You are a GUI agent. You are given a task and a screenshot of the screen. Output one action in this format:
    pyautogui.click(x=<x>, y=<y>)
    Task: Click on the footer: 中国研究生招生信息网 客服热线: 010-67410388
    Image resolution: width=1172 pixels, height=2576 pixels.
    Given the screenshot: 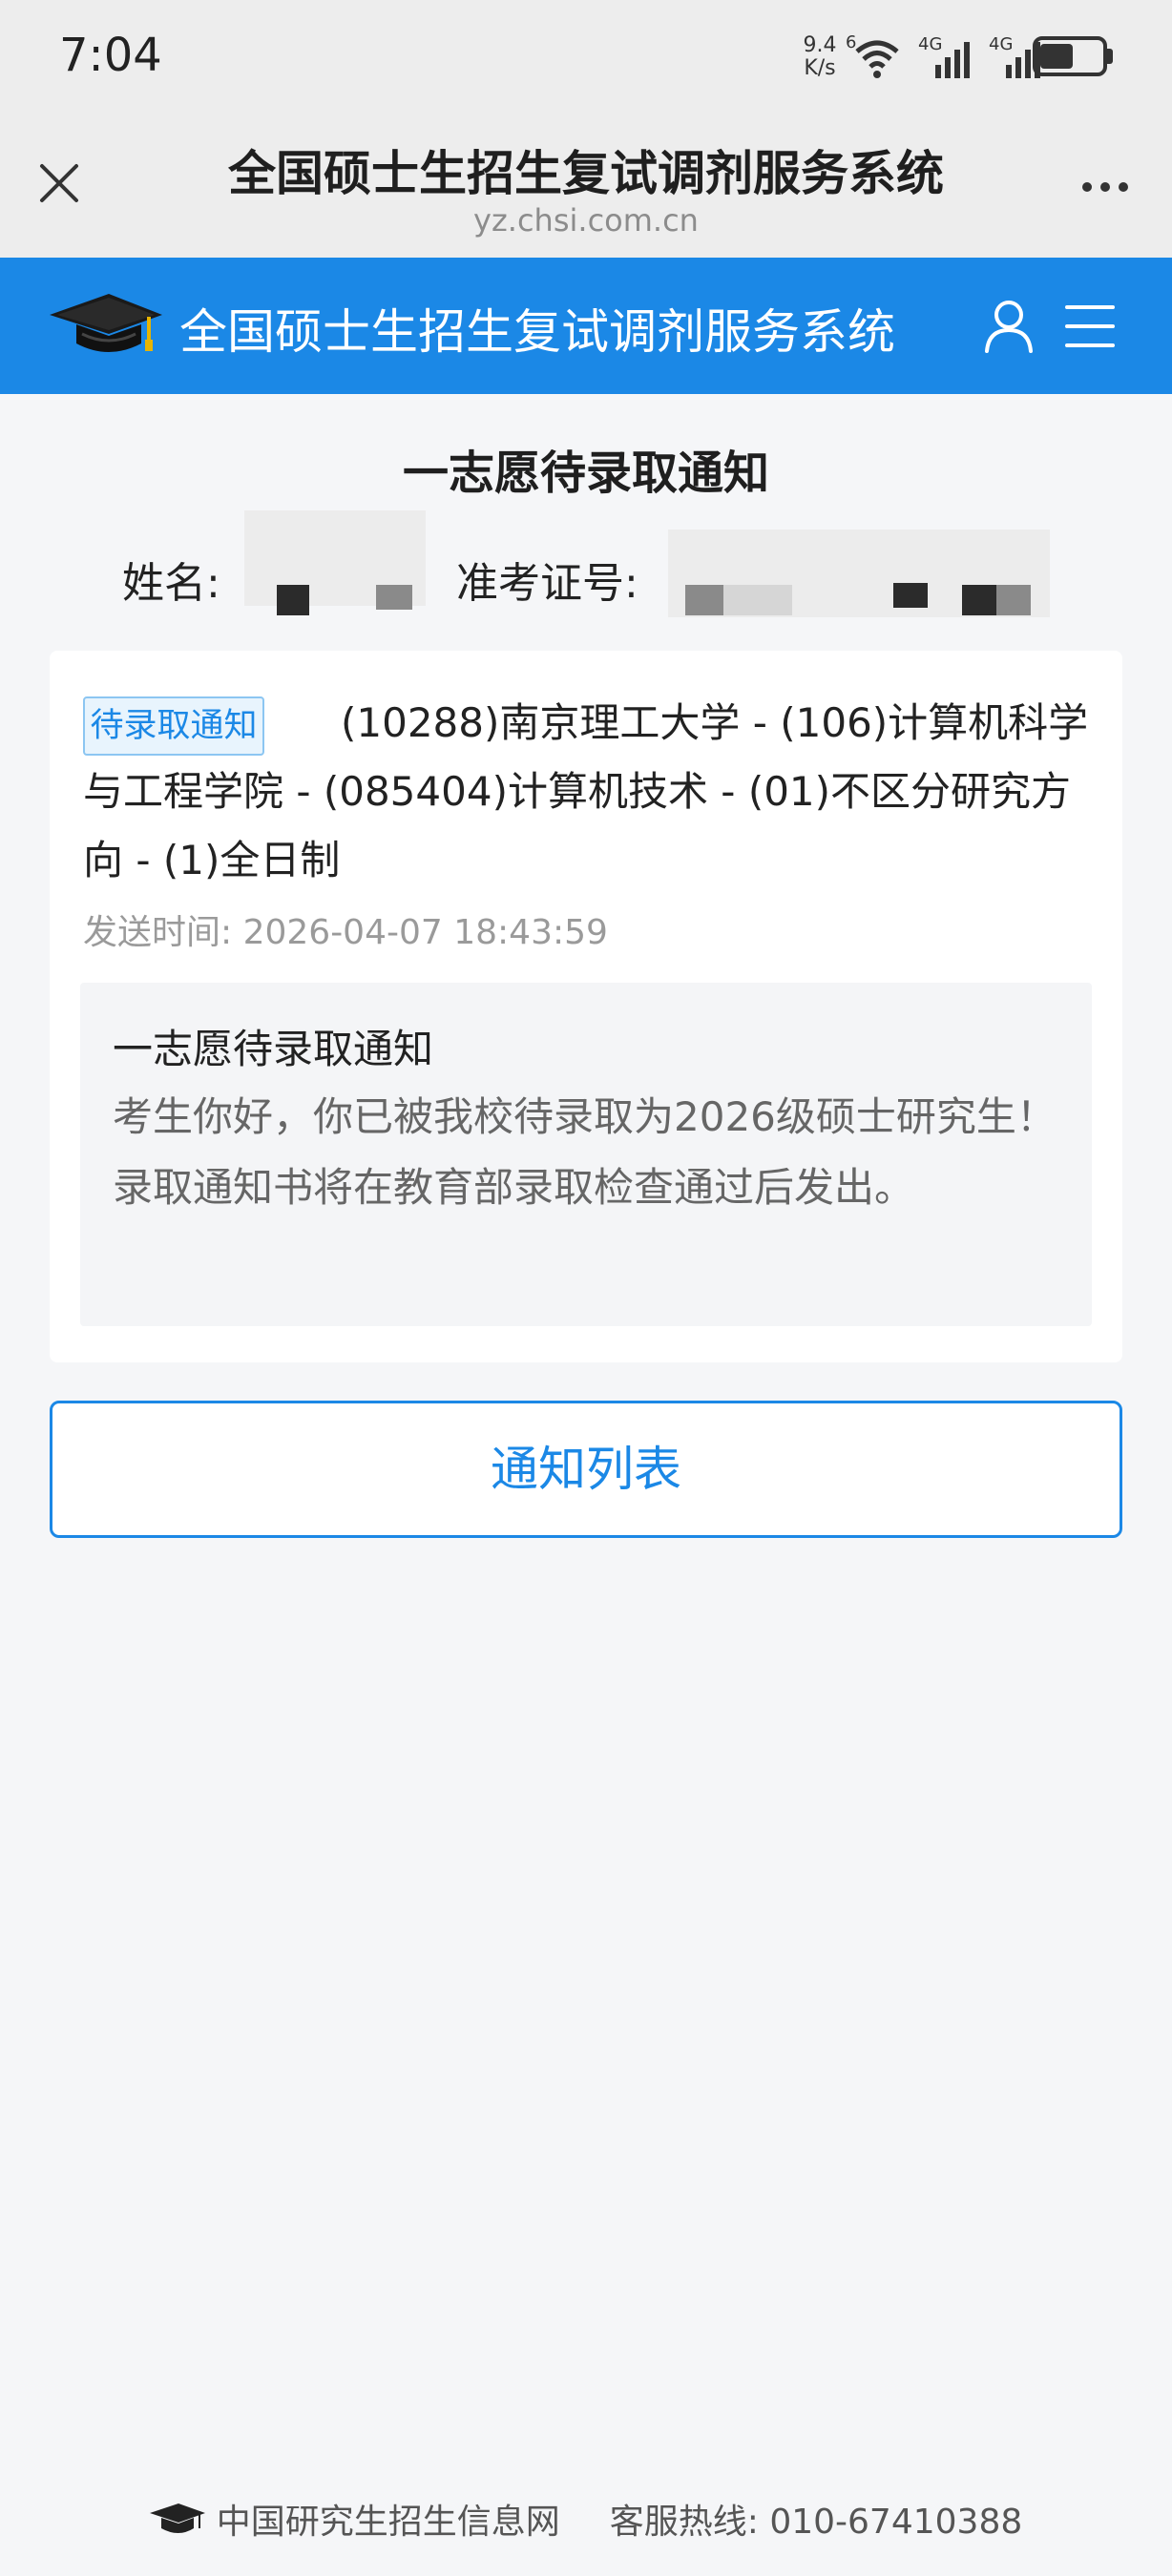 What is the action you would take?
    pyautogui.click(x=586, y=2518)
    